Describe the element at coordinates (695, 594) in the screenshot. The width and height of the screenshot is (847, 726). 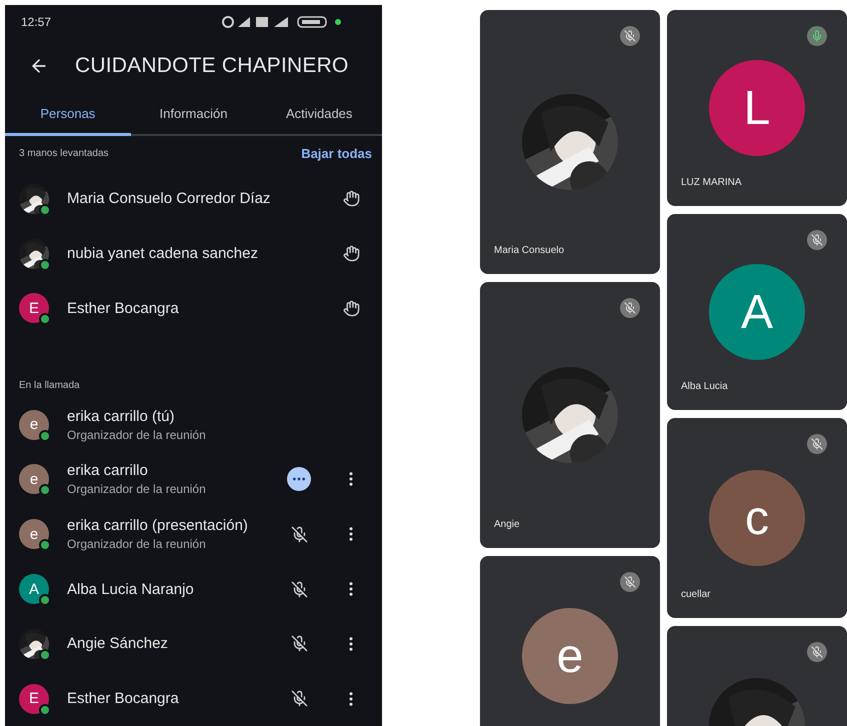
I see `tile-name: cuellar` at that location.